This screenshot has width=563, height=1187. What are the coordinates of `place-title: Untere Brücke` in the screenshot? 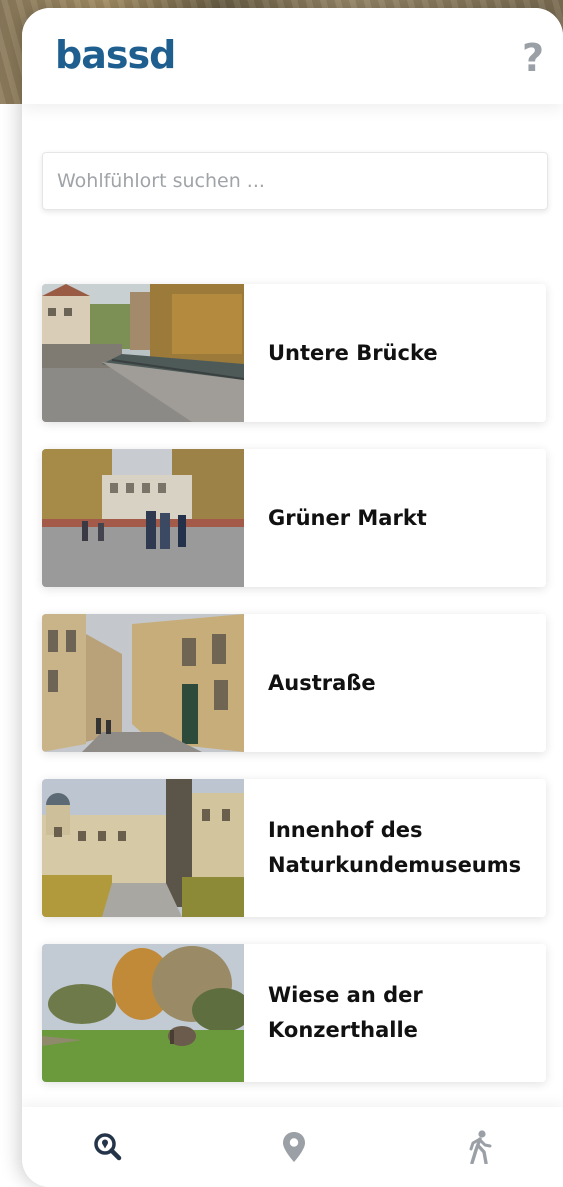 It's located at (353, 352).